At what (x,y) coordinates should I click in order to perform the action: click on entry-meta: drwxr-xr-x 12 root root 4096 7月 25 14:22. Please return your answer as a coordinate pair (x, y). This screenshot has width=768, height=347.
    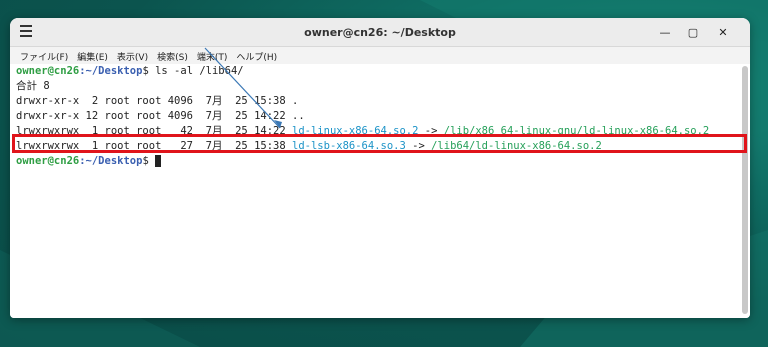
    Looking at the image, I should click on (154, 116).